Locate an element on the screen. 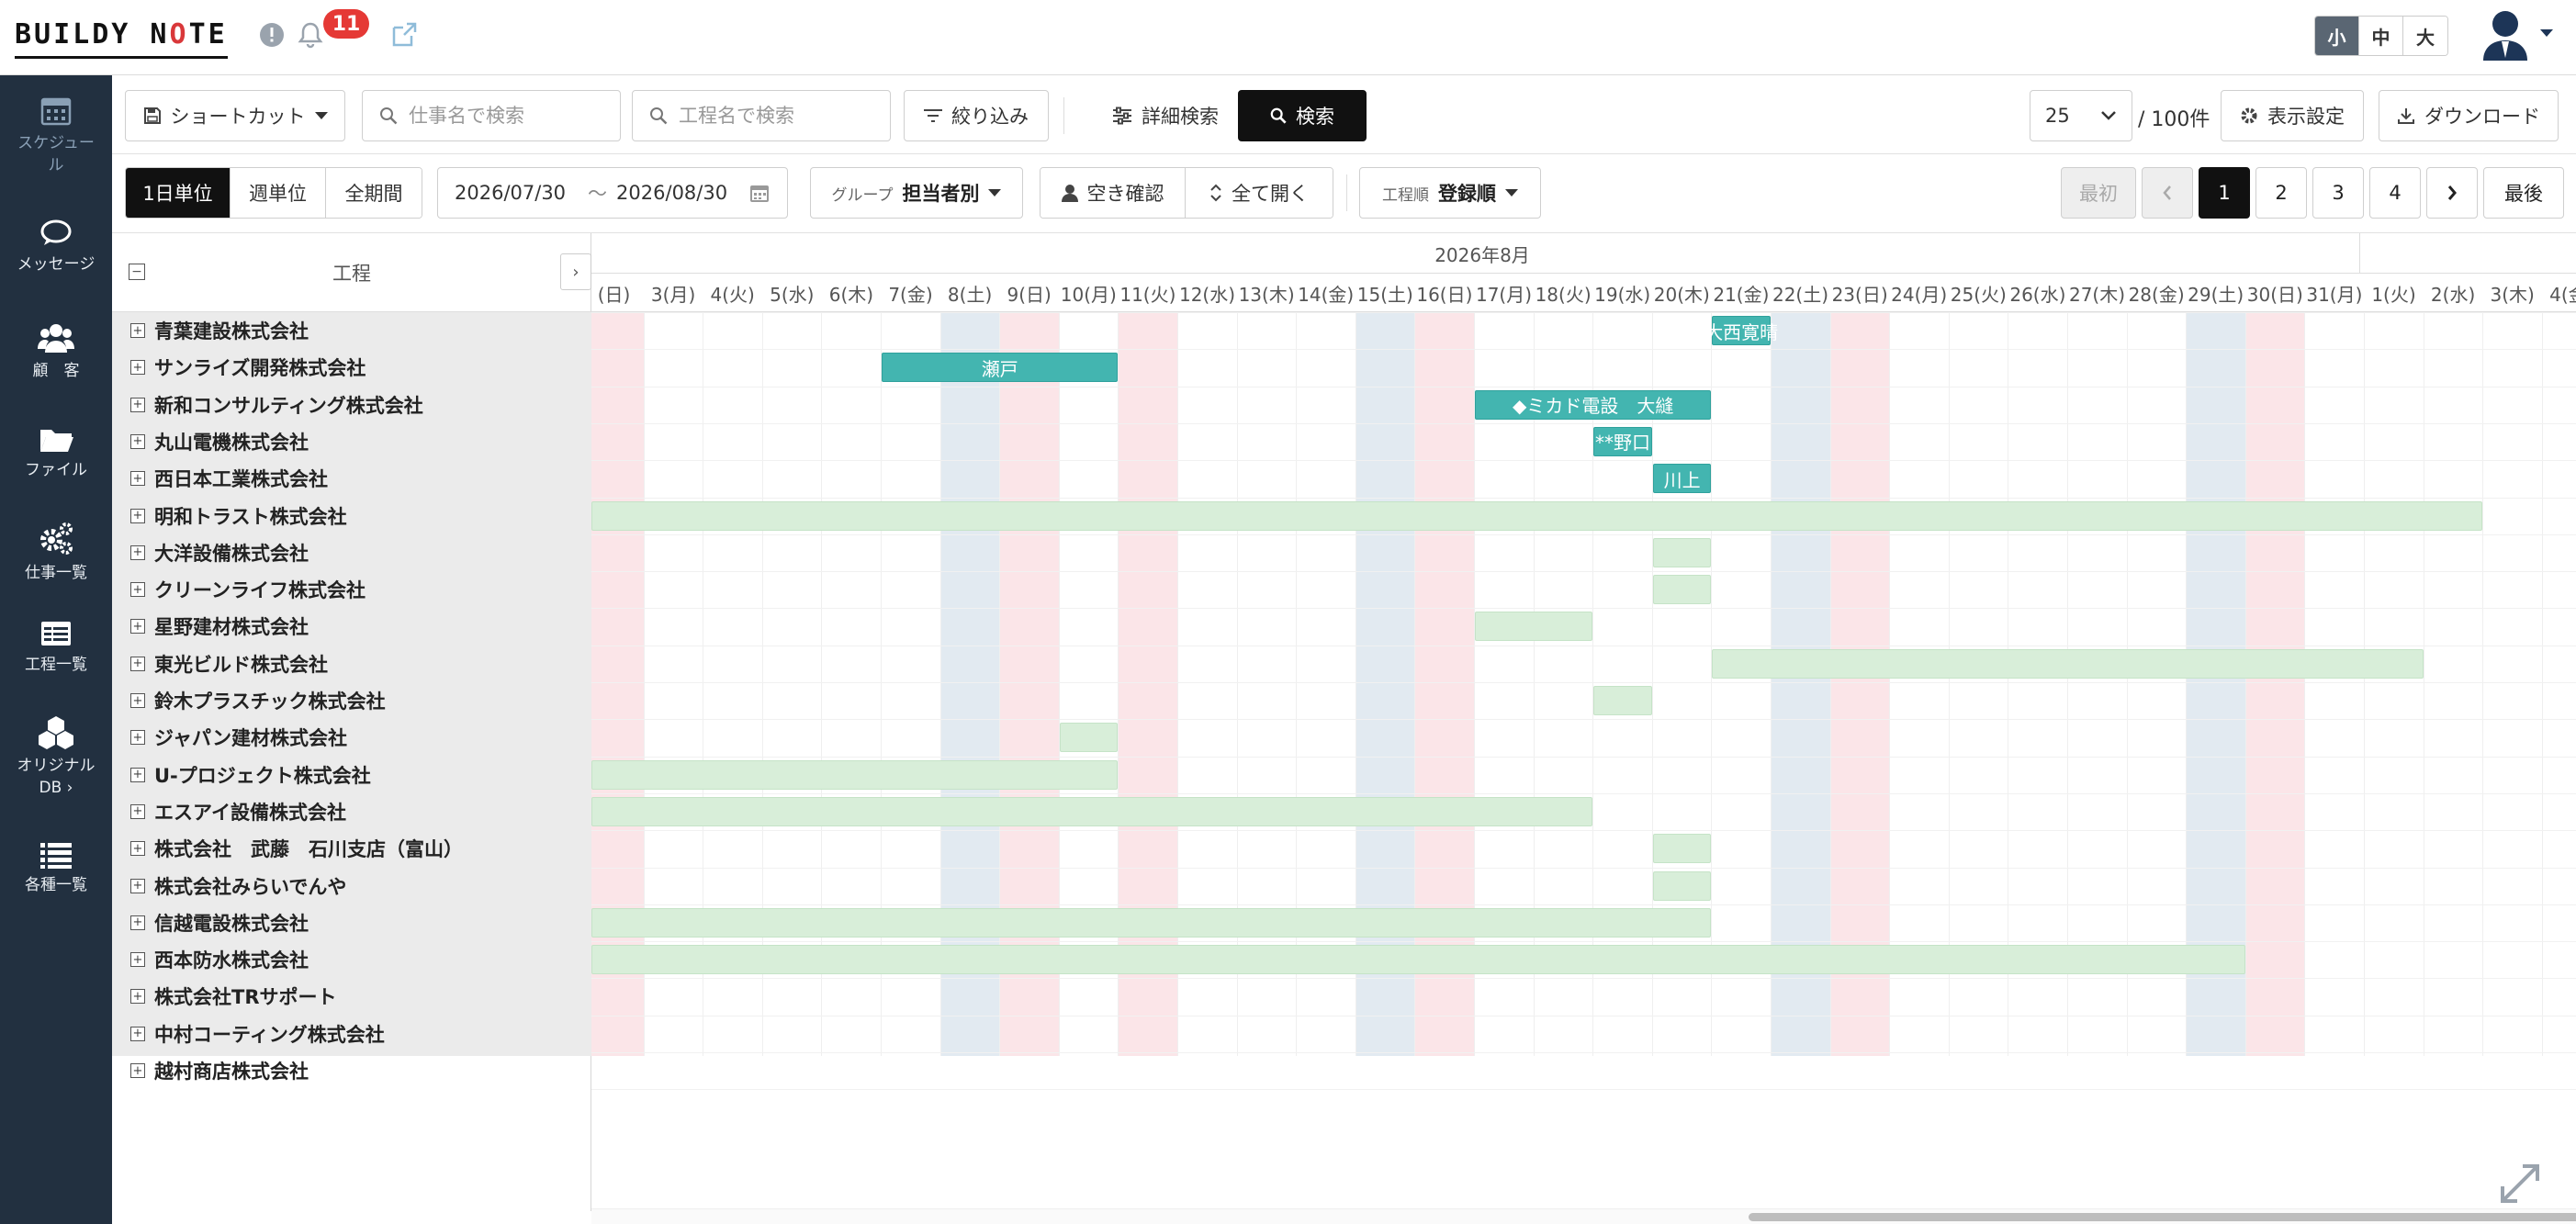  schedule-bar: 川上 is located at coordinates (1682, 479).